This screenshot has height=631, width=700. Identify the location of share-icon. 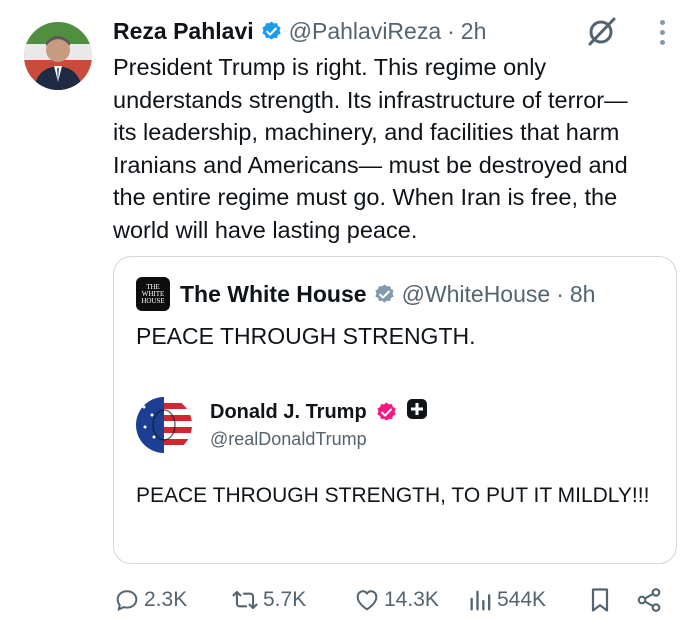
(649, 600).